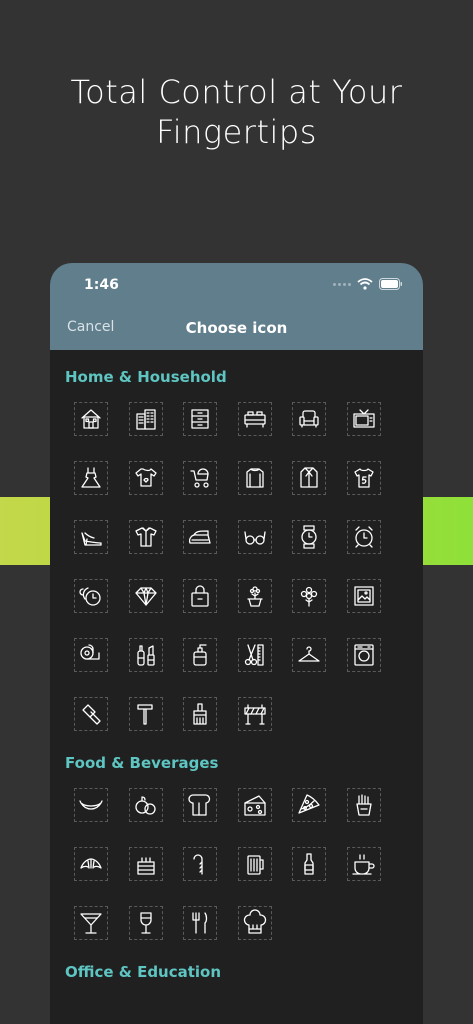 The width and height of the screenshot is (473, 1024). I want to click on headline-line-2: Fingertips, so click(236, 132).